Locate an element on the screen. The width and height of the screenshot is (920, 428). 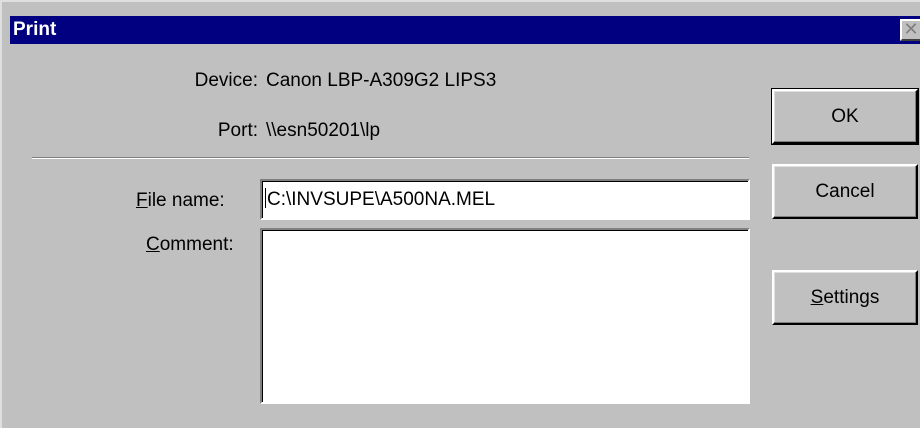
comment-mnemonic: C is located at coordinates (153, 244).